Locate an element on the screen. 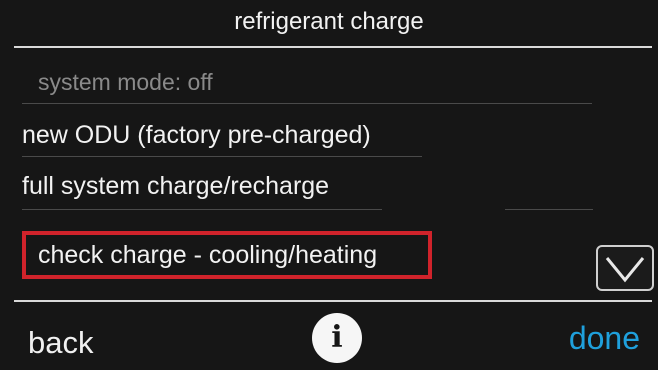 The width and height of the screenshot is (658, 370). info-icon: i is located at coordinates (337, 337).